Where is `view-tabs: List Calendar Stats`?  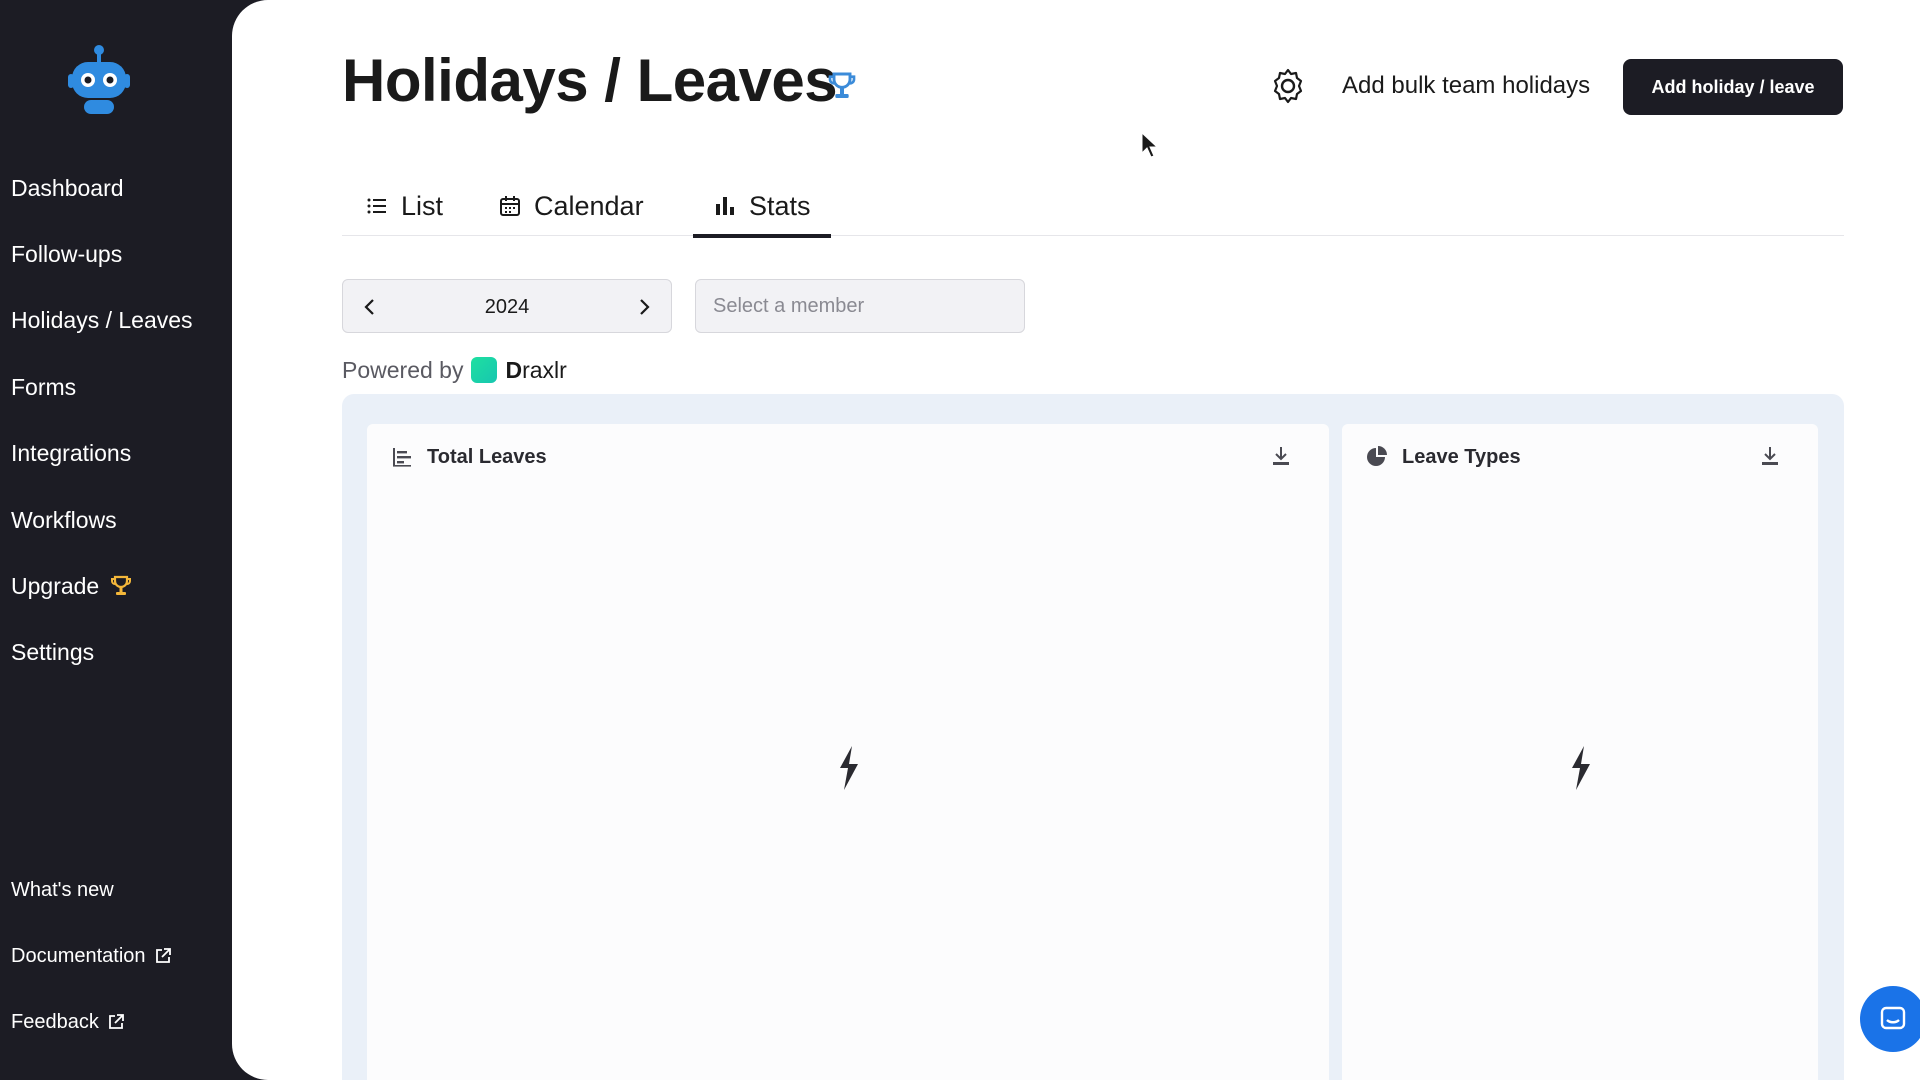 view-tabs: List Calendar Stats is located at coordinates (1093, 207).